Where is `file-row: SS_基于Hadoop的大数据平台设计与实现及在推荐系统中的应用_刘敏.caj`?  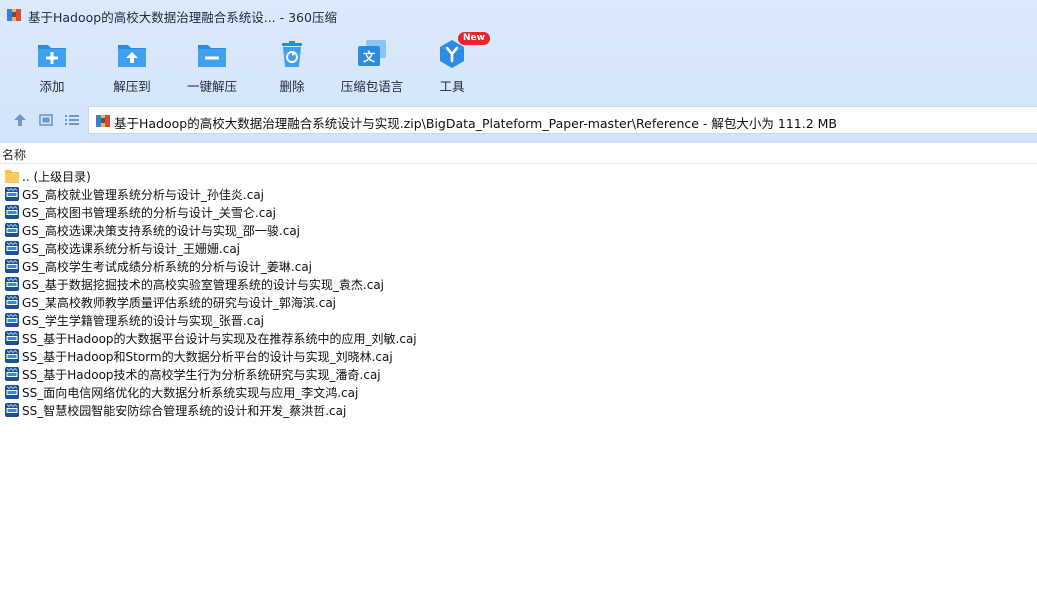
file-row: SS_基于Hadoop的大数据平台设计与实现及在推荐系统中的应用_刘敏.caj is located at coordinates (518, 338).